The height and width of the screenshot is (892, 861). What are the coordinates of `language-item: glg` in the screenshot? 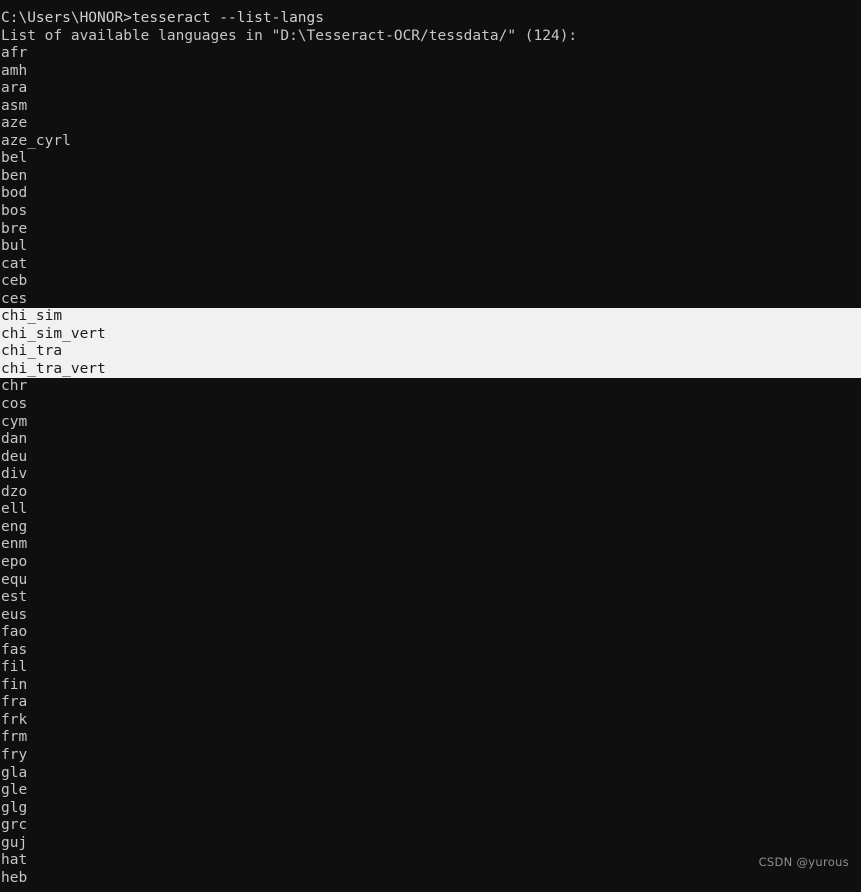 It's located at (430, 809).